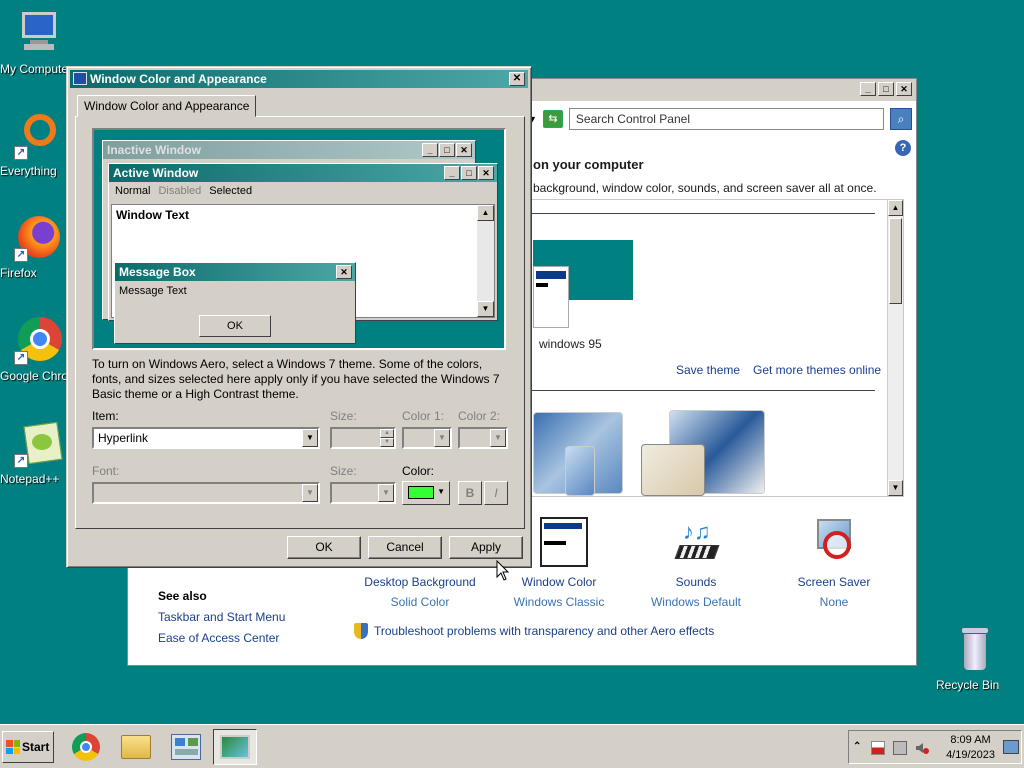  What do you see at coordinates (418, 471) in the screenshot?
I see `color-label: Color:` at bounding box center [418, 471].